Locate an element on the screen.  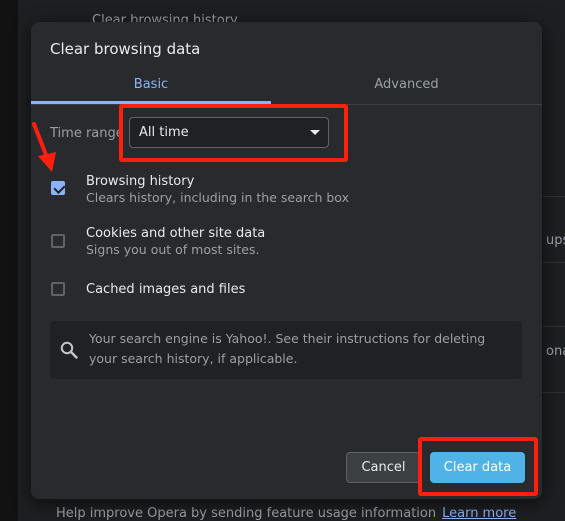
cookies-label: Cookies and other site data is located at coordinates (176, 233).